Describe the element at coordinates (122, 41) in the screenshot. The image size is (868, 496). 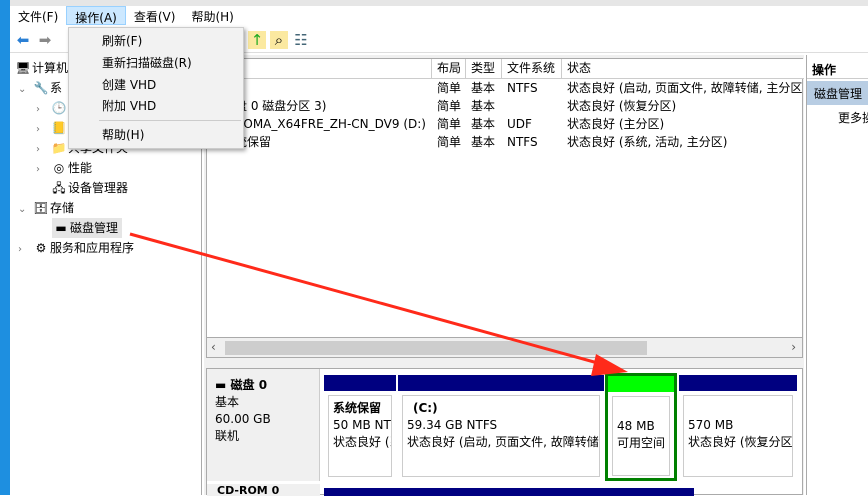
I see `menu-item-refresh: 刷新(F)` at that location.